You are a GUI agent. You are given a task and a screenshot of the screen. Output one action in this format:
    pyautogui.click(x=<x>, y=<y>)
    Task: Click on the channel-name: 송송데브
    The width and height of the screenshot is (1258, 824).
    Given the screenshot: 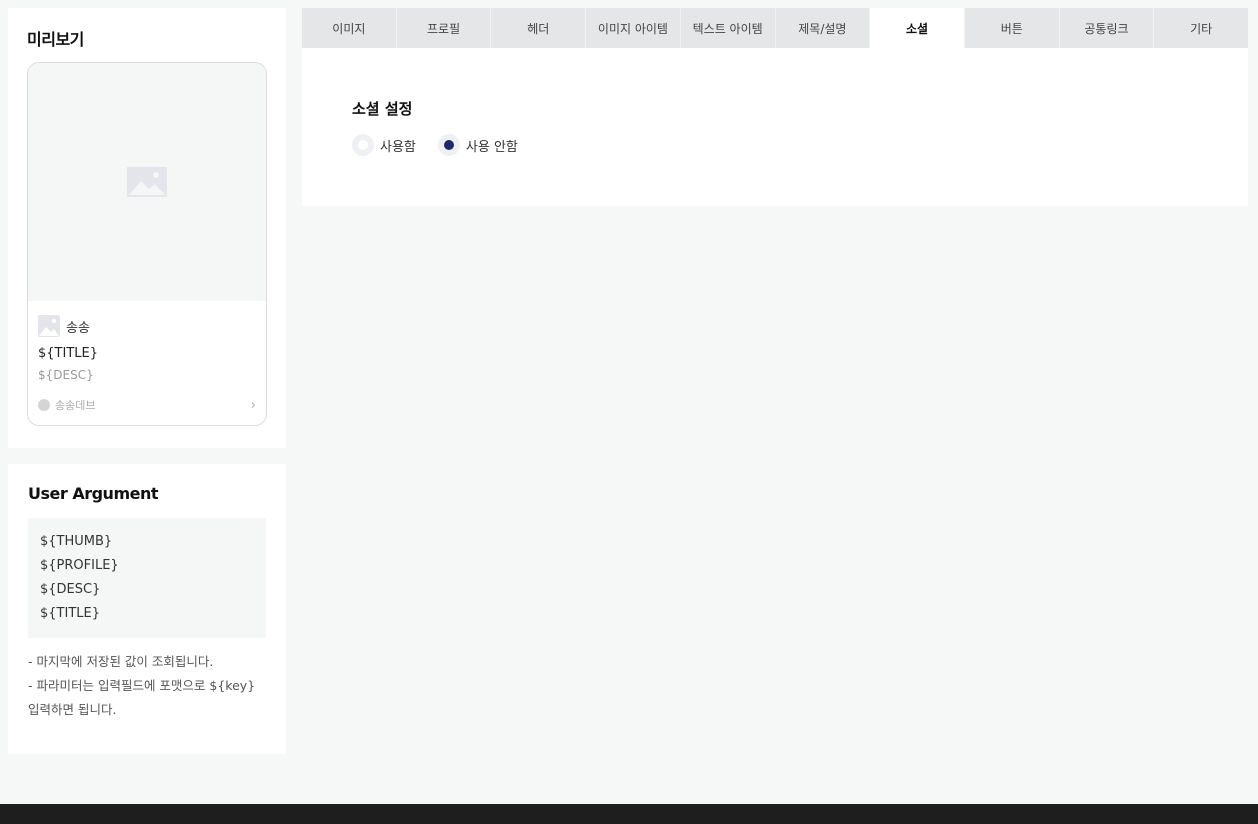 What is the action you would take?
    pyautogui.click(x=75, y=405)
    